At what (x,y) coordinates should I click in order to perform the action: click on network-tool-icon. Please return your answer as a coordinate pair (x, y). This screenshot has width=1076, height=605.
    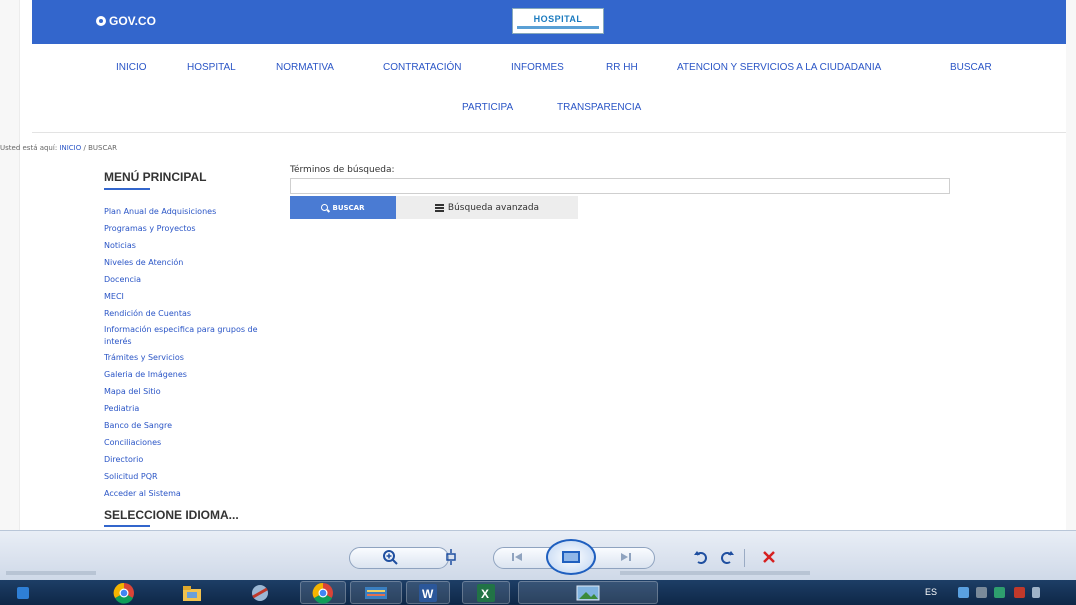
    Looking at the image, I should click on (260, 592).